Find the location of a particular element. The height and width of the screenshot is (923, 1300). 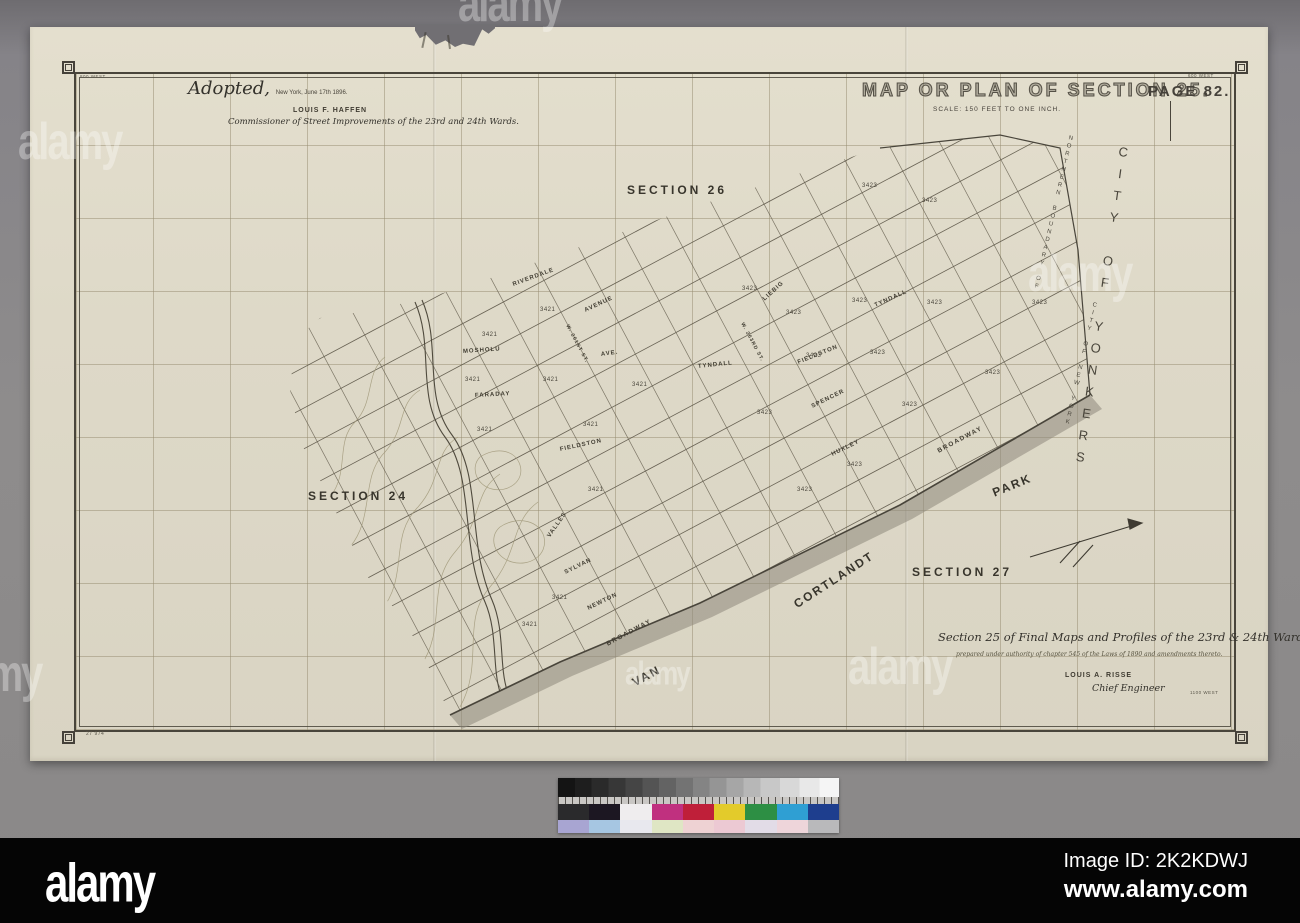

section-27-label: SECTION 27 is located at coordinates (962, 572).